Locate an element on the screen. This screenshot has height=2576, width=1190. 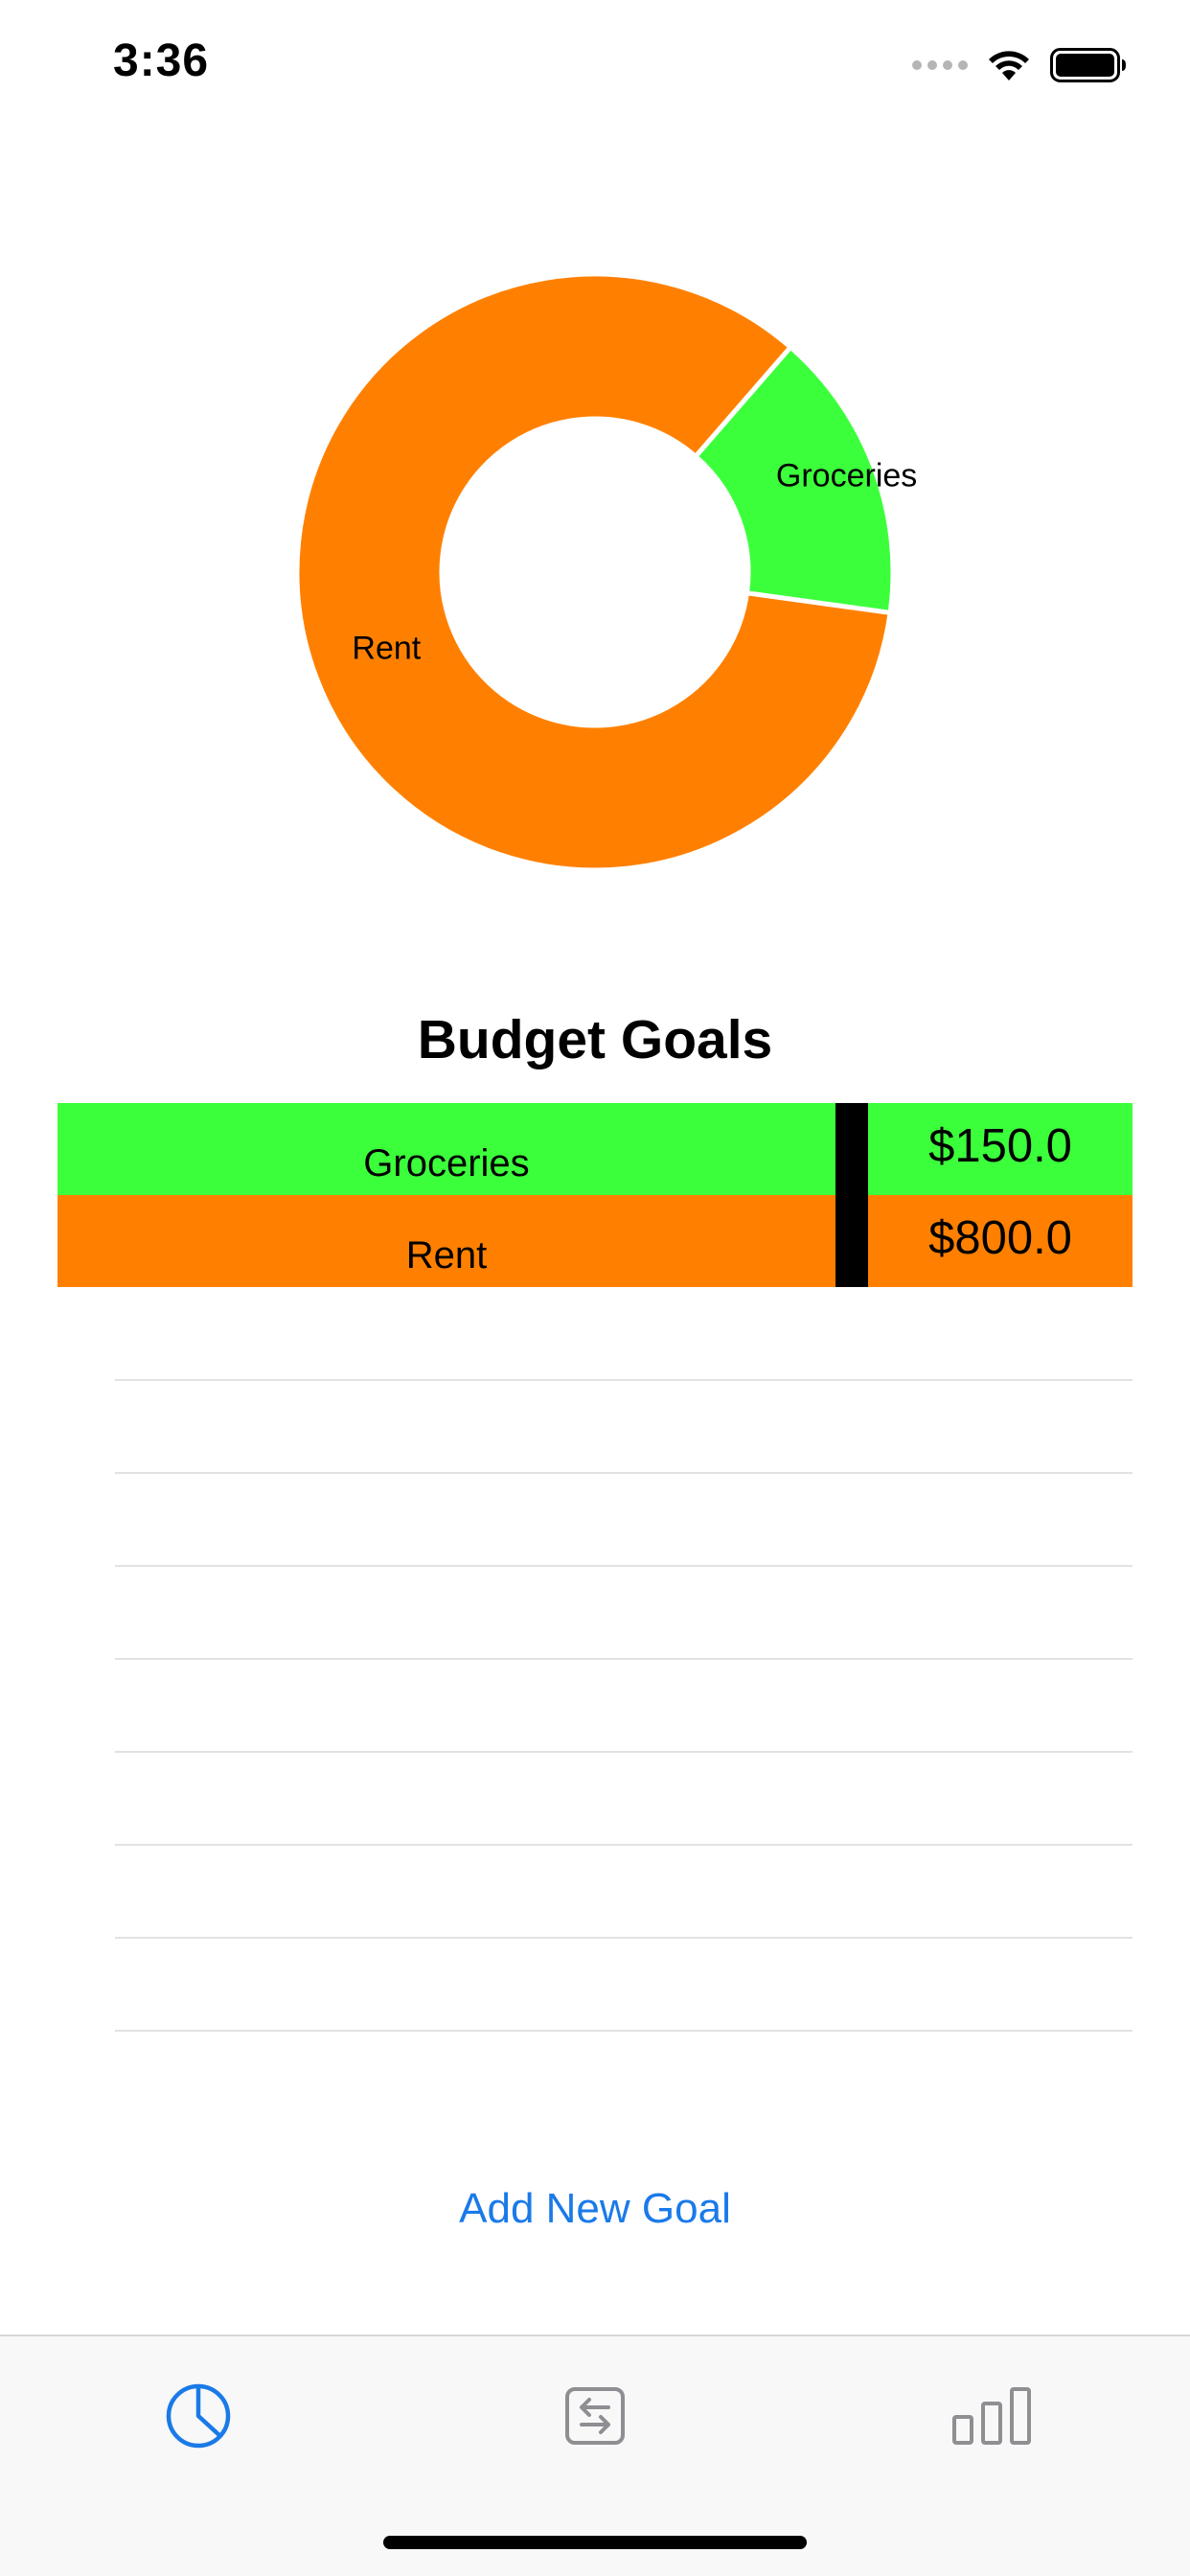
transfer-icon is located at coordinates (595, 2416).